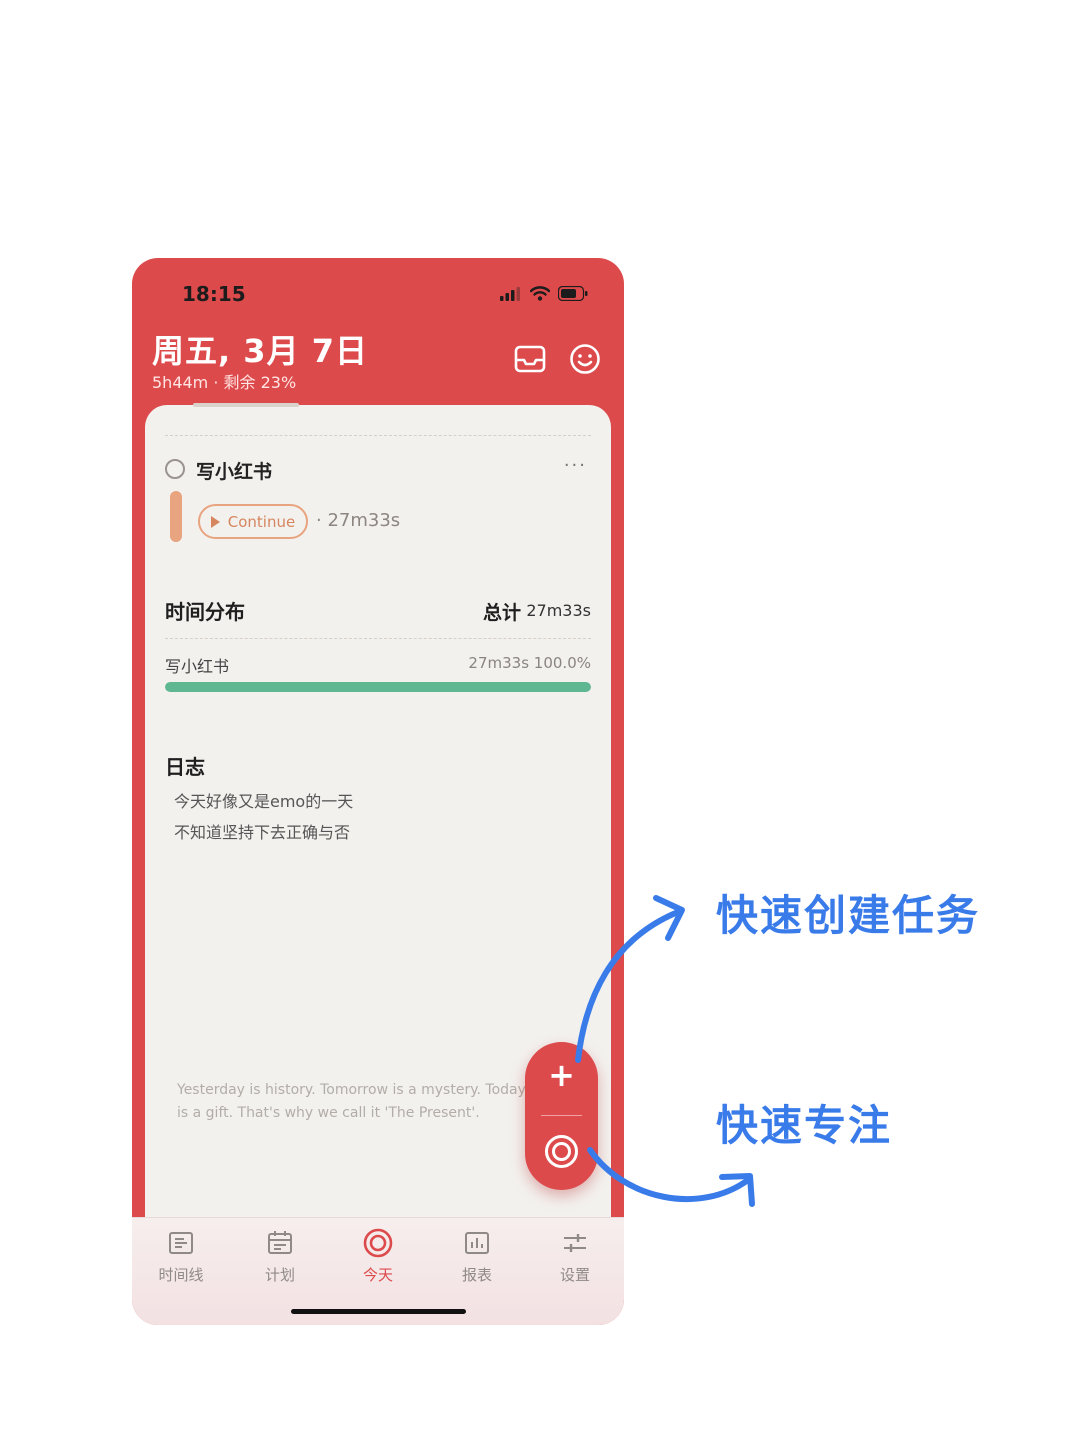  What do you see at coordinates (804, 1125) in the screenshot?
I see `annotation-quick-focus: 快速专注` at bounding box center [804, 1125].